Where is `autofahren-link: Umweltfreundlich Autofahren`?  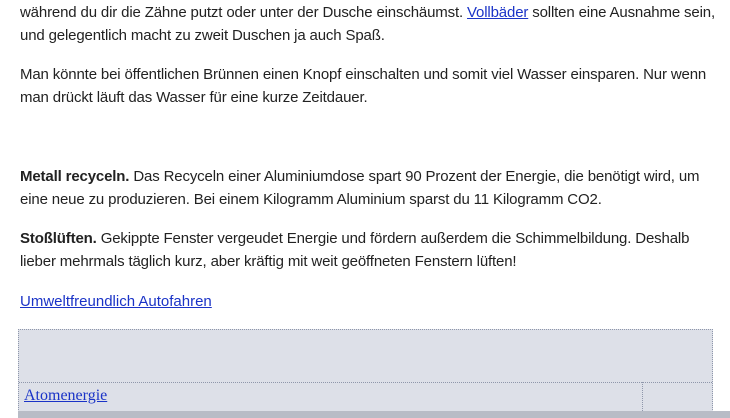 autofahren-link: Umweltfreundlich Autofahren is located at coordinates (116, 301).